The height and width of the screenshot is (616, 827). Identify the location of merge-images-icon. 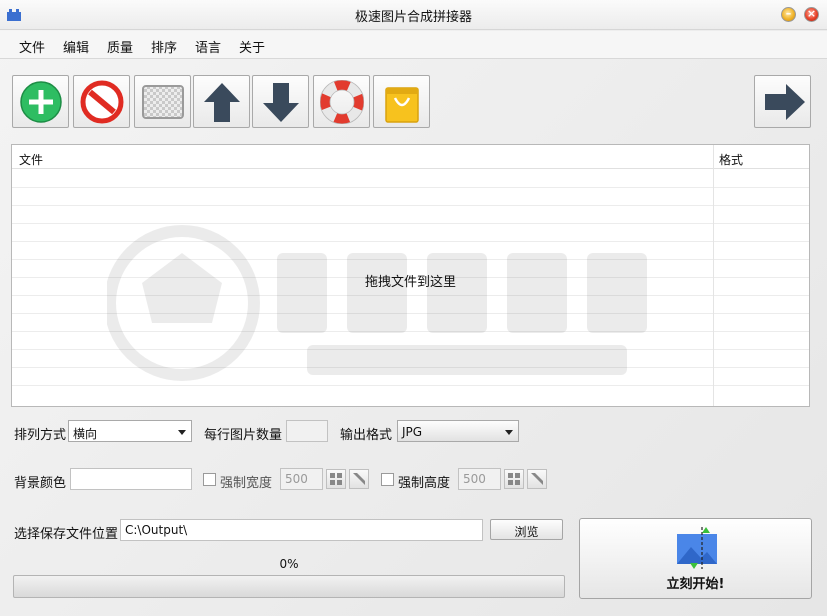
(697, 548).